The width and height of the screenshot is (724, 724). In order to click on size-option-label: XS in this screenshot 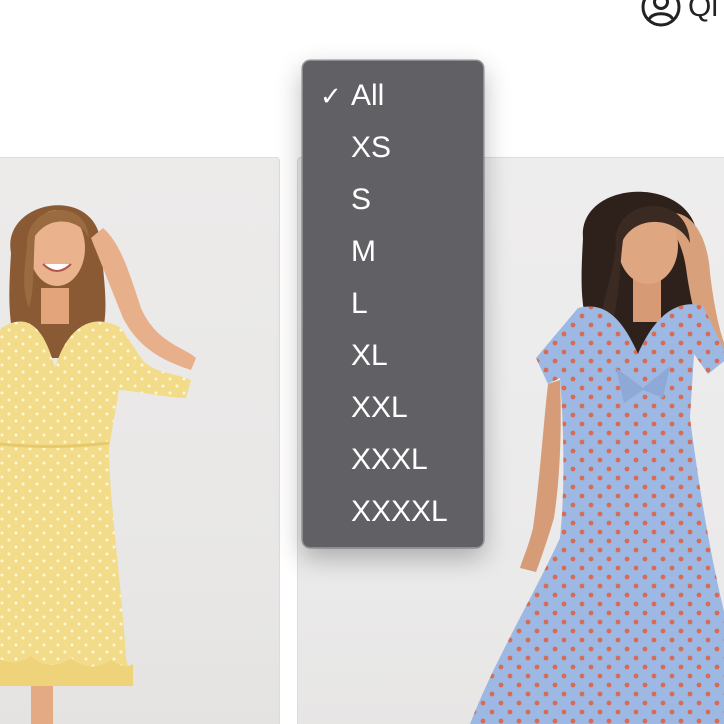, I will do `click(371, 147)`.